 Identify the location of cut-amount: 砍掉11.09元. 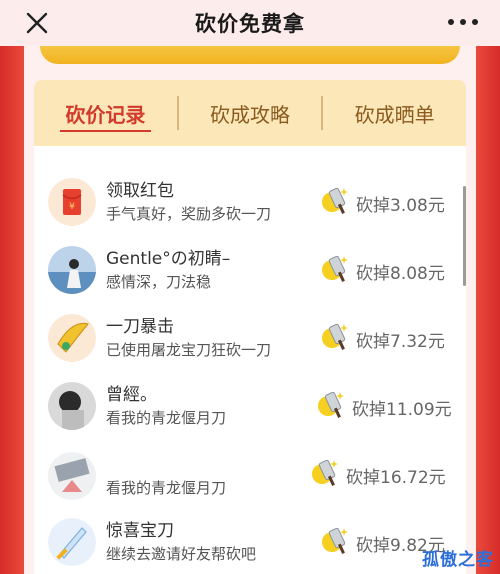
(402, 410).